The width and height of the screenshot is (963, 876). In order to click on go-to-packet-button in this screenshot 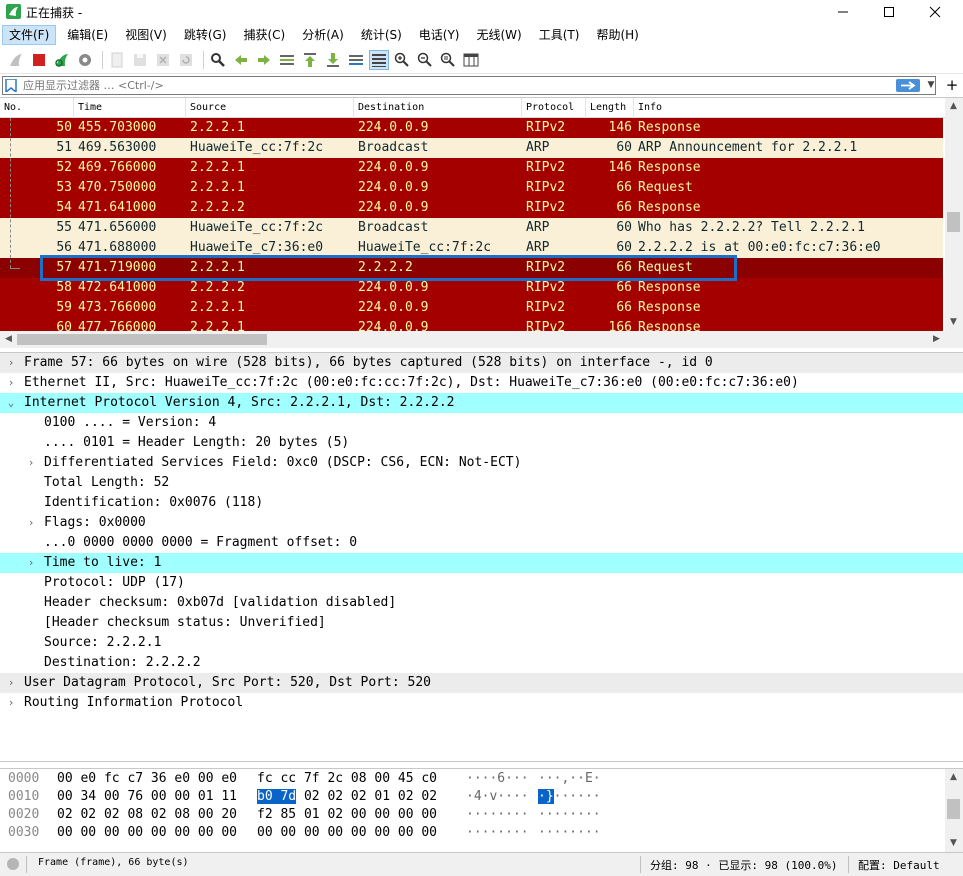, I will do `click(287, 60)`.